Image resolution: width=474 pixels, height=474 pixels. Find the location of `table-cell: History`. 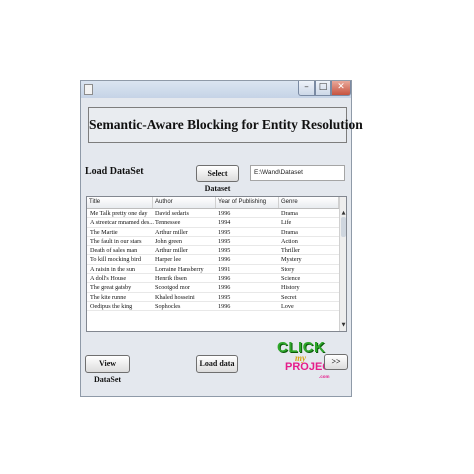

table-cell: History is located at coordinates (290, 288).